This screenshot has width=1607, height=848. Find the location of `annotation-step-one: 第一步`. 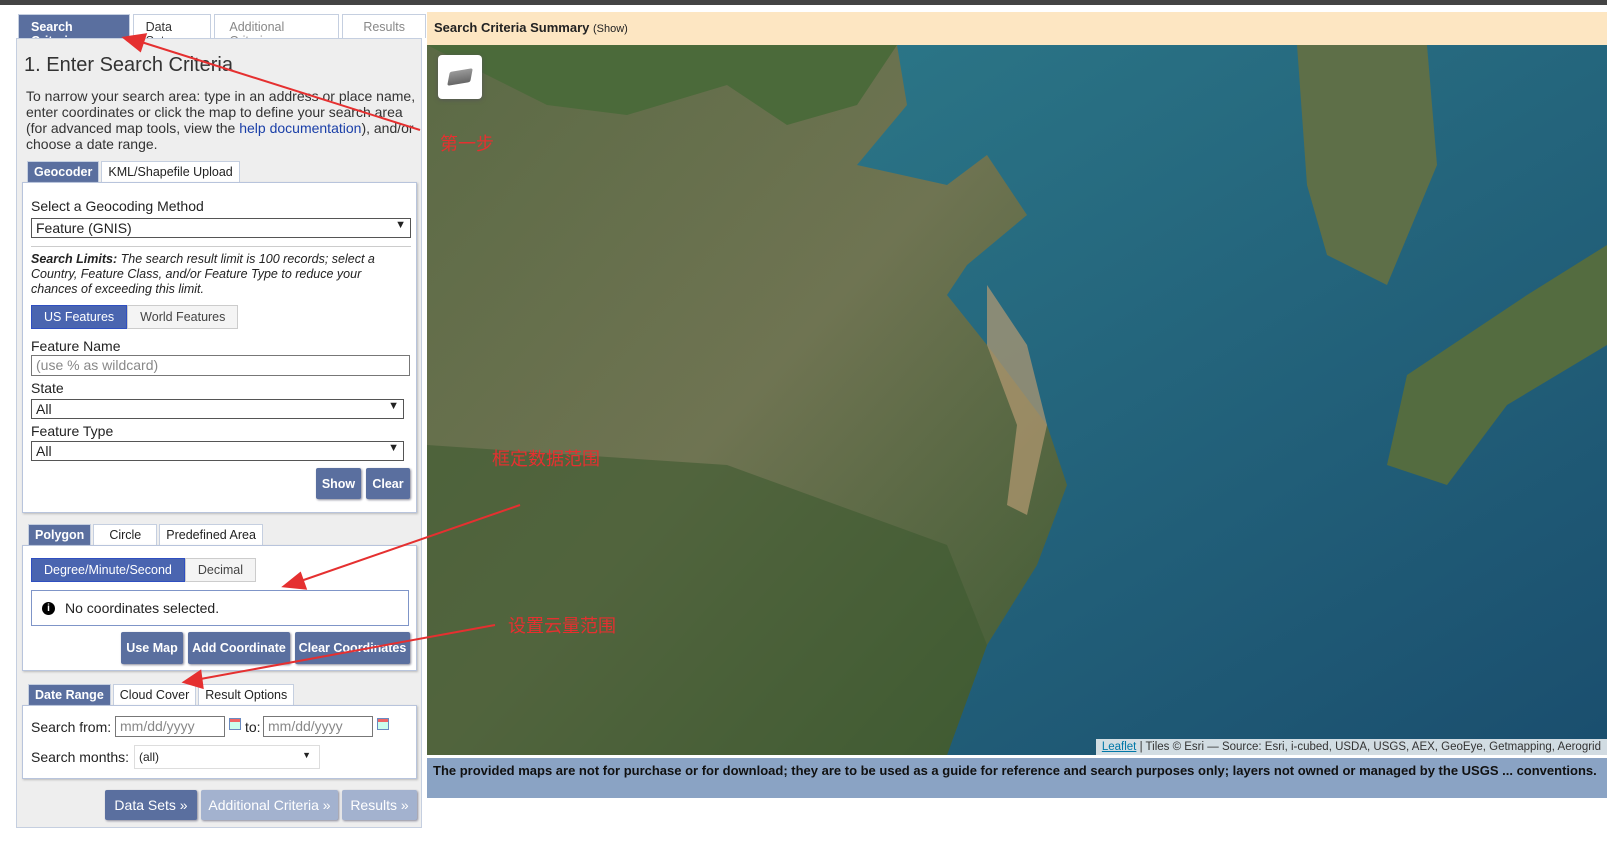

annotation-step-one: 第一步 is located at coordinates (467, 144).